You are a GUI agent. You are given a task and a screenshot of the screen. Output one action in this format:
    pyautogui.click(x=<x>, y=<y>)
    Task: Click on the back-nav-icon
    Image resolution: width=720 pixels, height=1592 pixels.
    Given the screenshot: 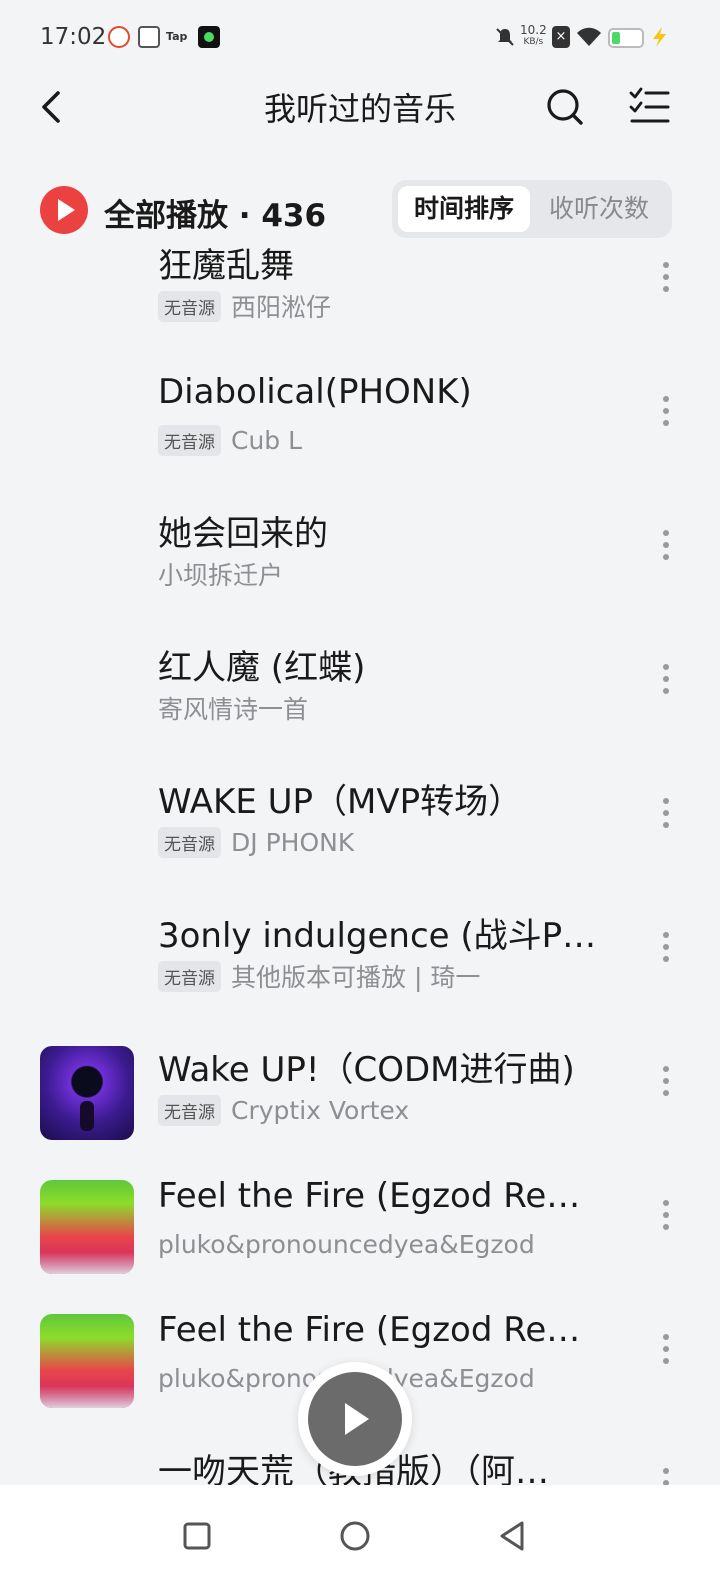 What is the action you would take?
    pyautogui.click(x=512, y=1536)
    